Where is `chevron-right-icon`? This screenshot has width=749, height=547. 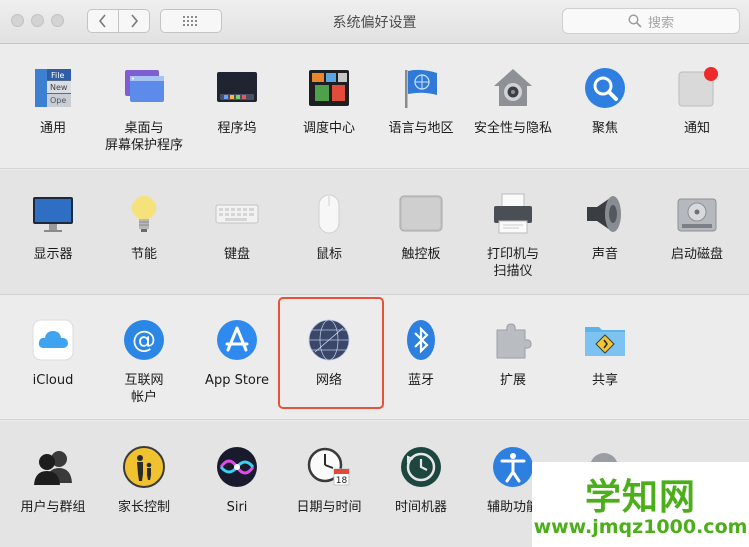
chevron-right-icon is located at coordinates (135, 21).